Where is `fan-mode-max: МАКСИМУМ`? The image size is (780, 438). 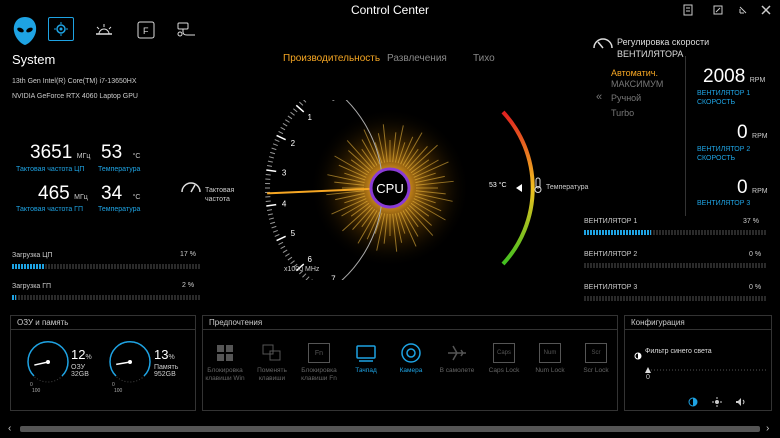
fan-mode-max: МАКСИМУМ is located at coordinates (637, 84).